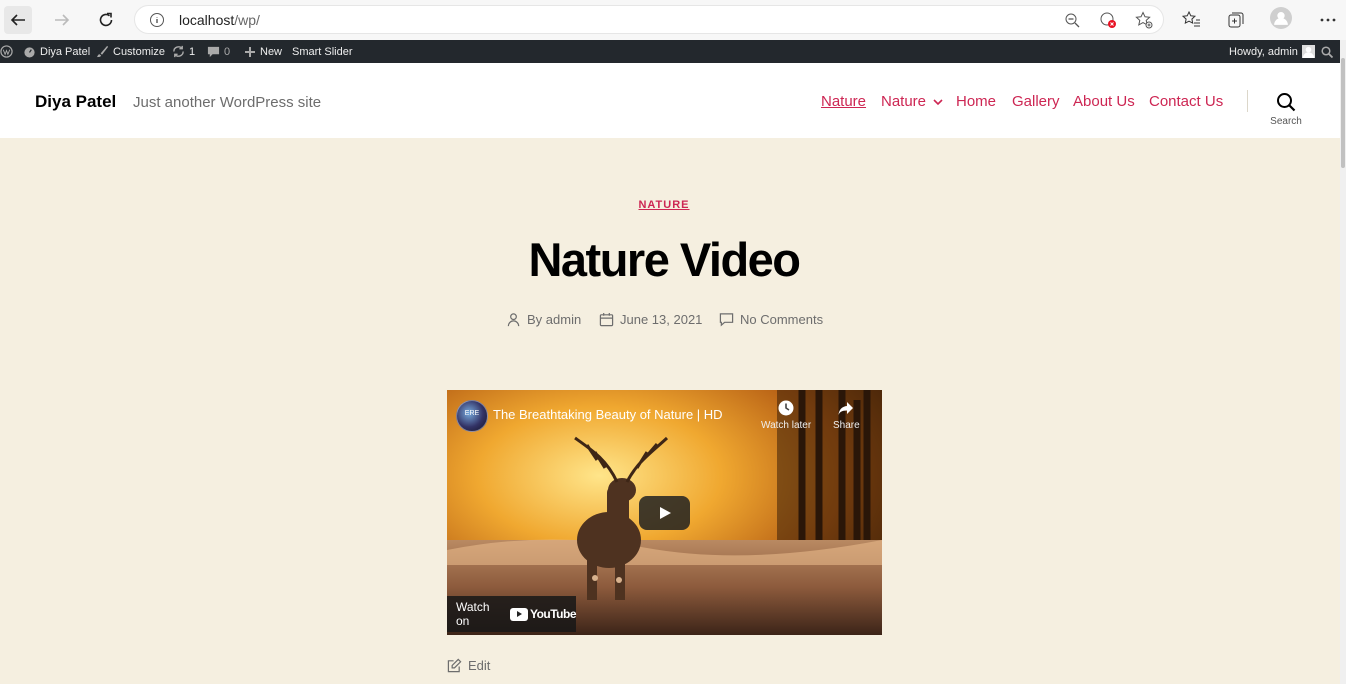  I want to click on admin-bar-new: New, so click(263, 51).